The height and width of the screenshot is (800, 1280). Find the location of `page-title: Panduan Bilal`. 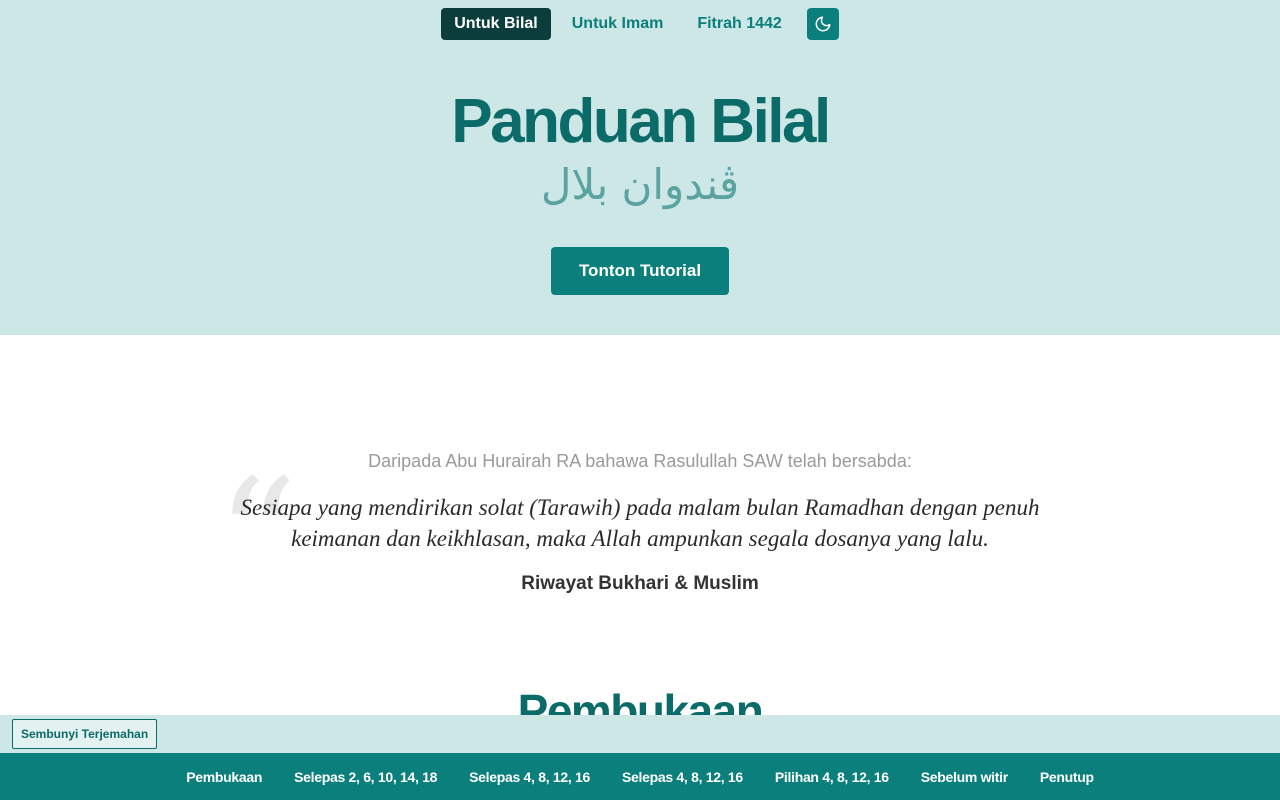

page-title: Panduan Bilal is located at coordinates (641, 121).